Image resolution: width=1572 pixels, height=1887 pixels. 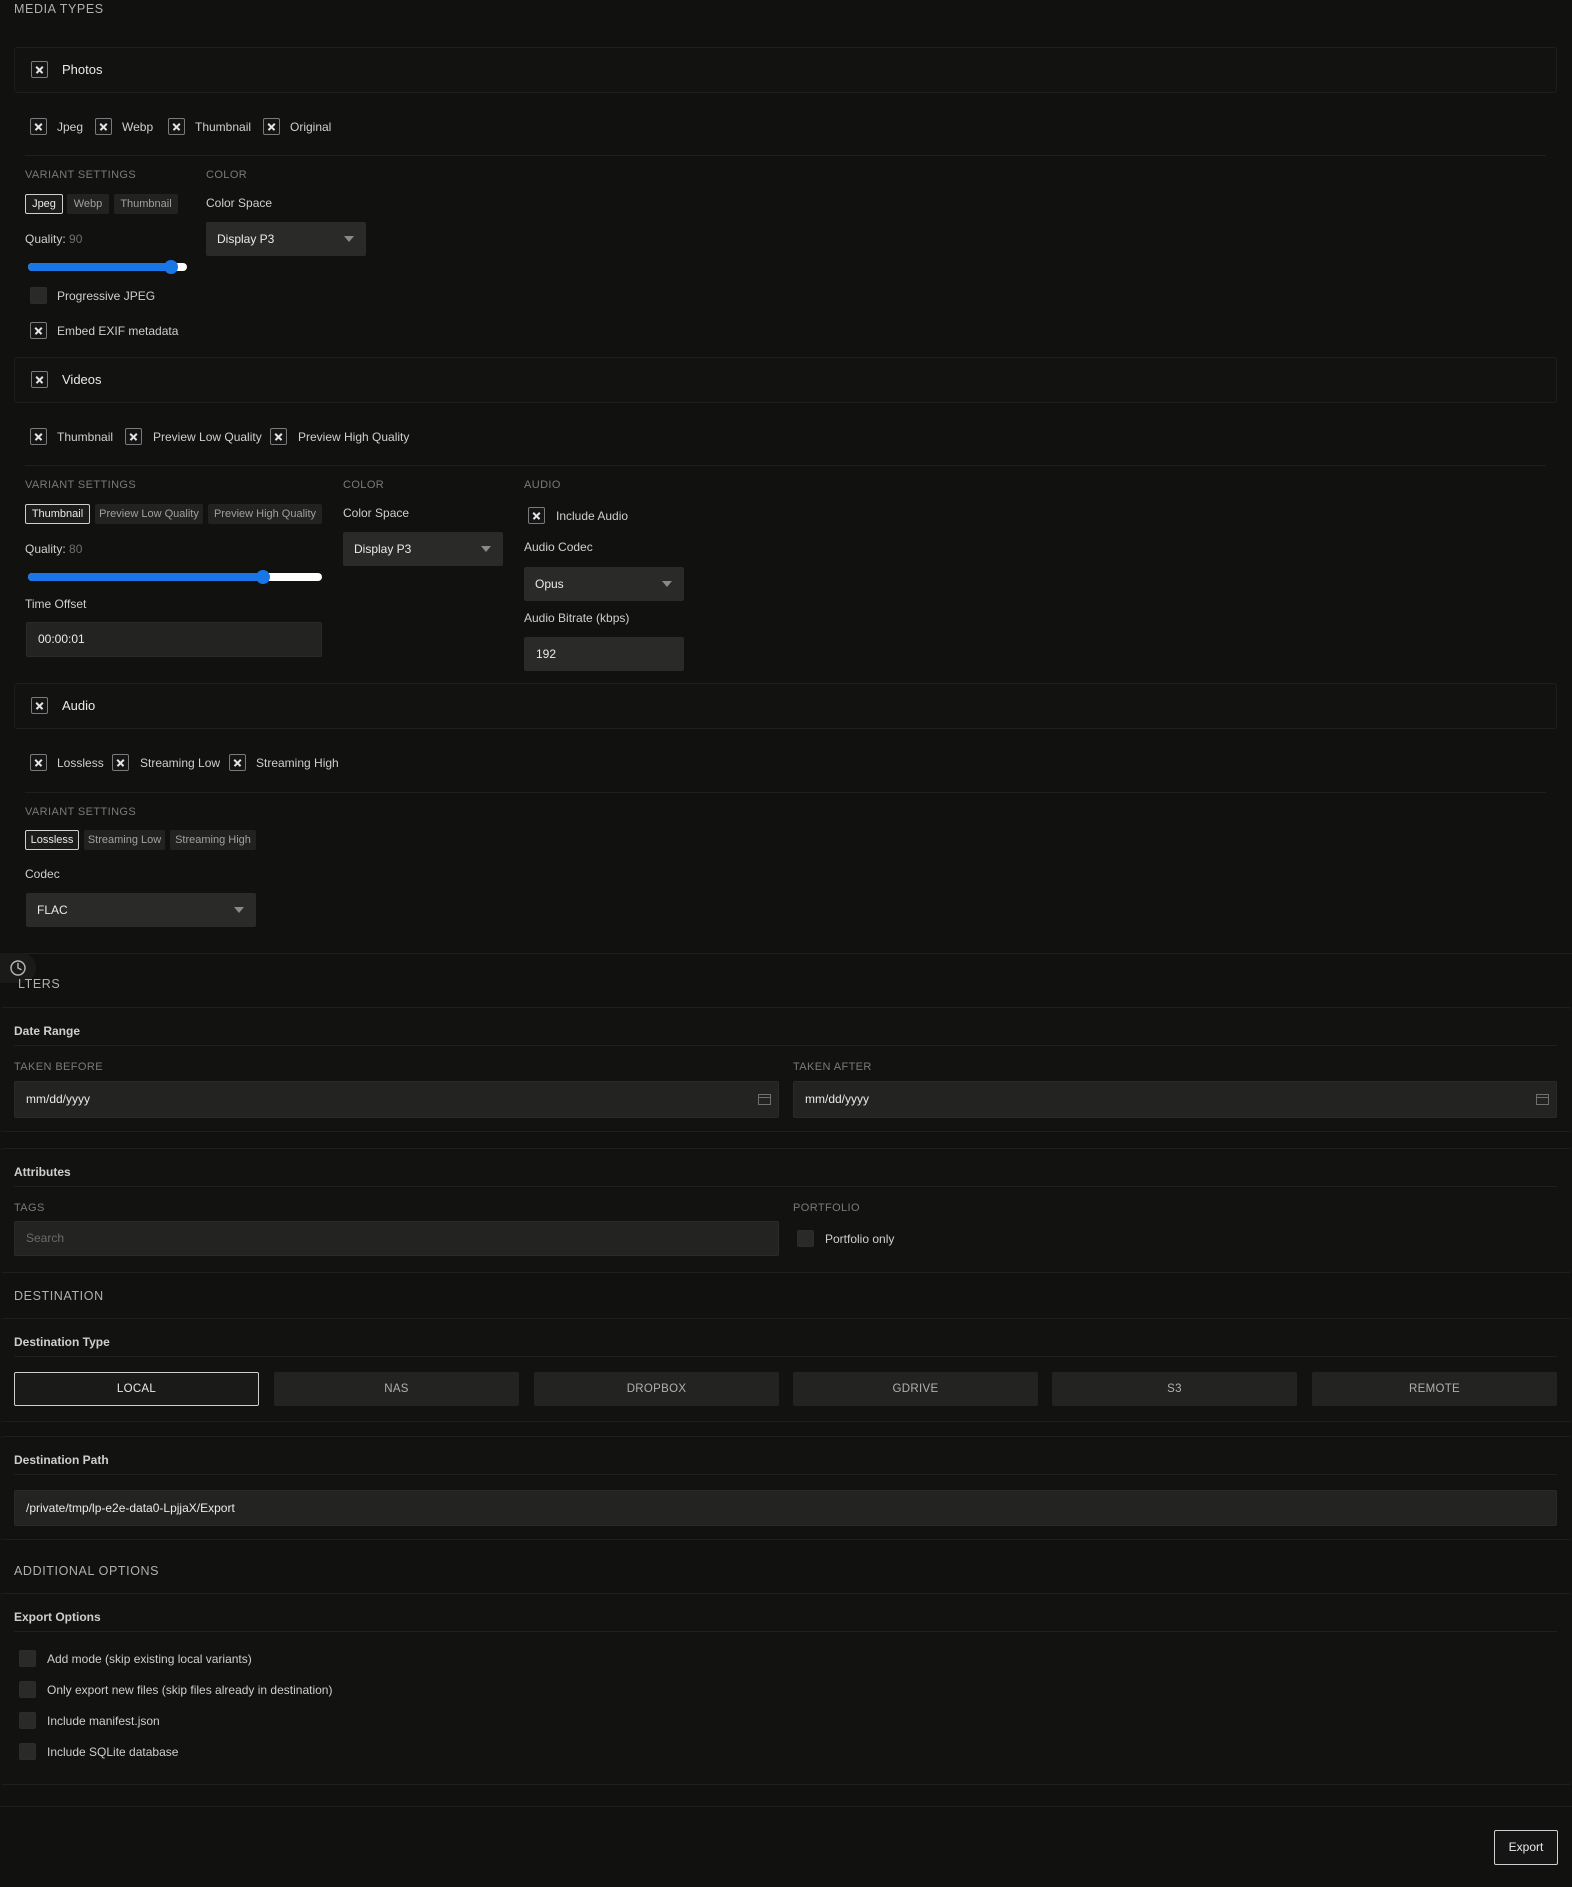 What do you see at coordinates (107, 267) in the screenshot?
I see `photos-quality-slider` at bounding box center [107, 267].